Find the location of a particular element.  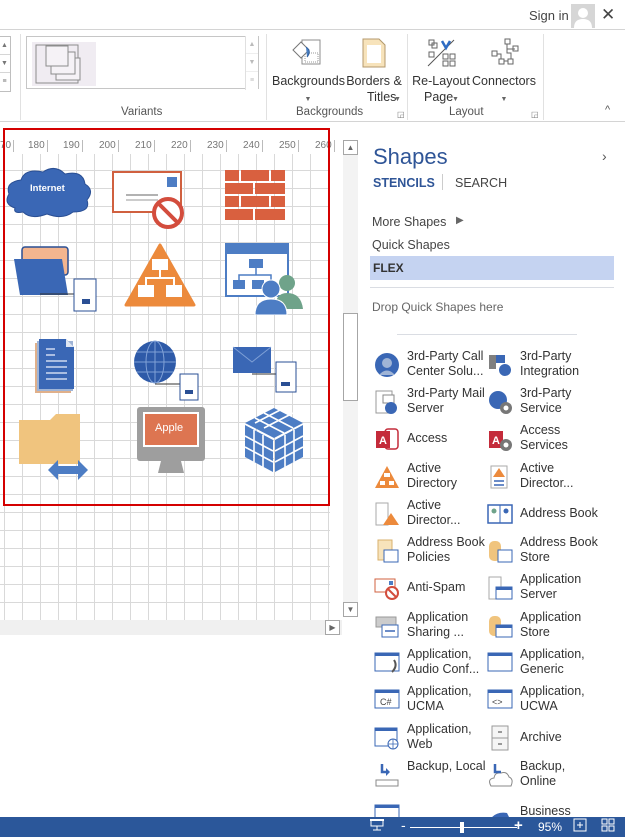

drop-quick-shapes-hint: Drop Quick Shapes here is located at coordinates (438, 307).